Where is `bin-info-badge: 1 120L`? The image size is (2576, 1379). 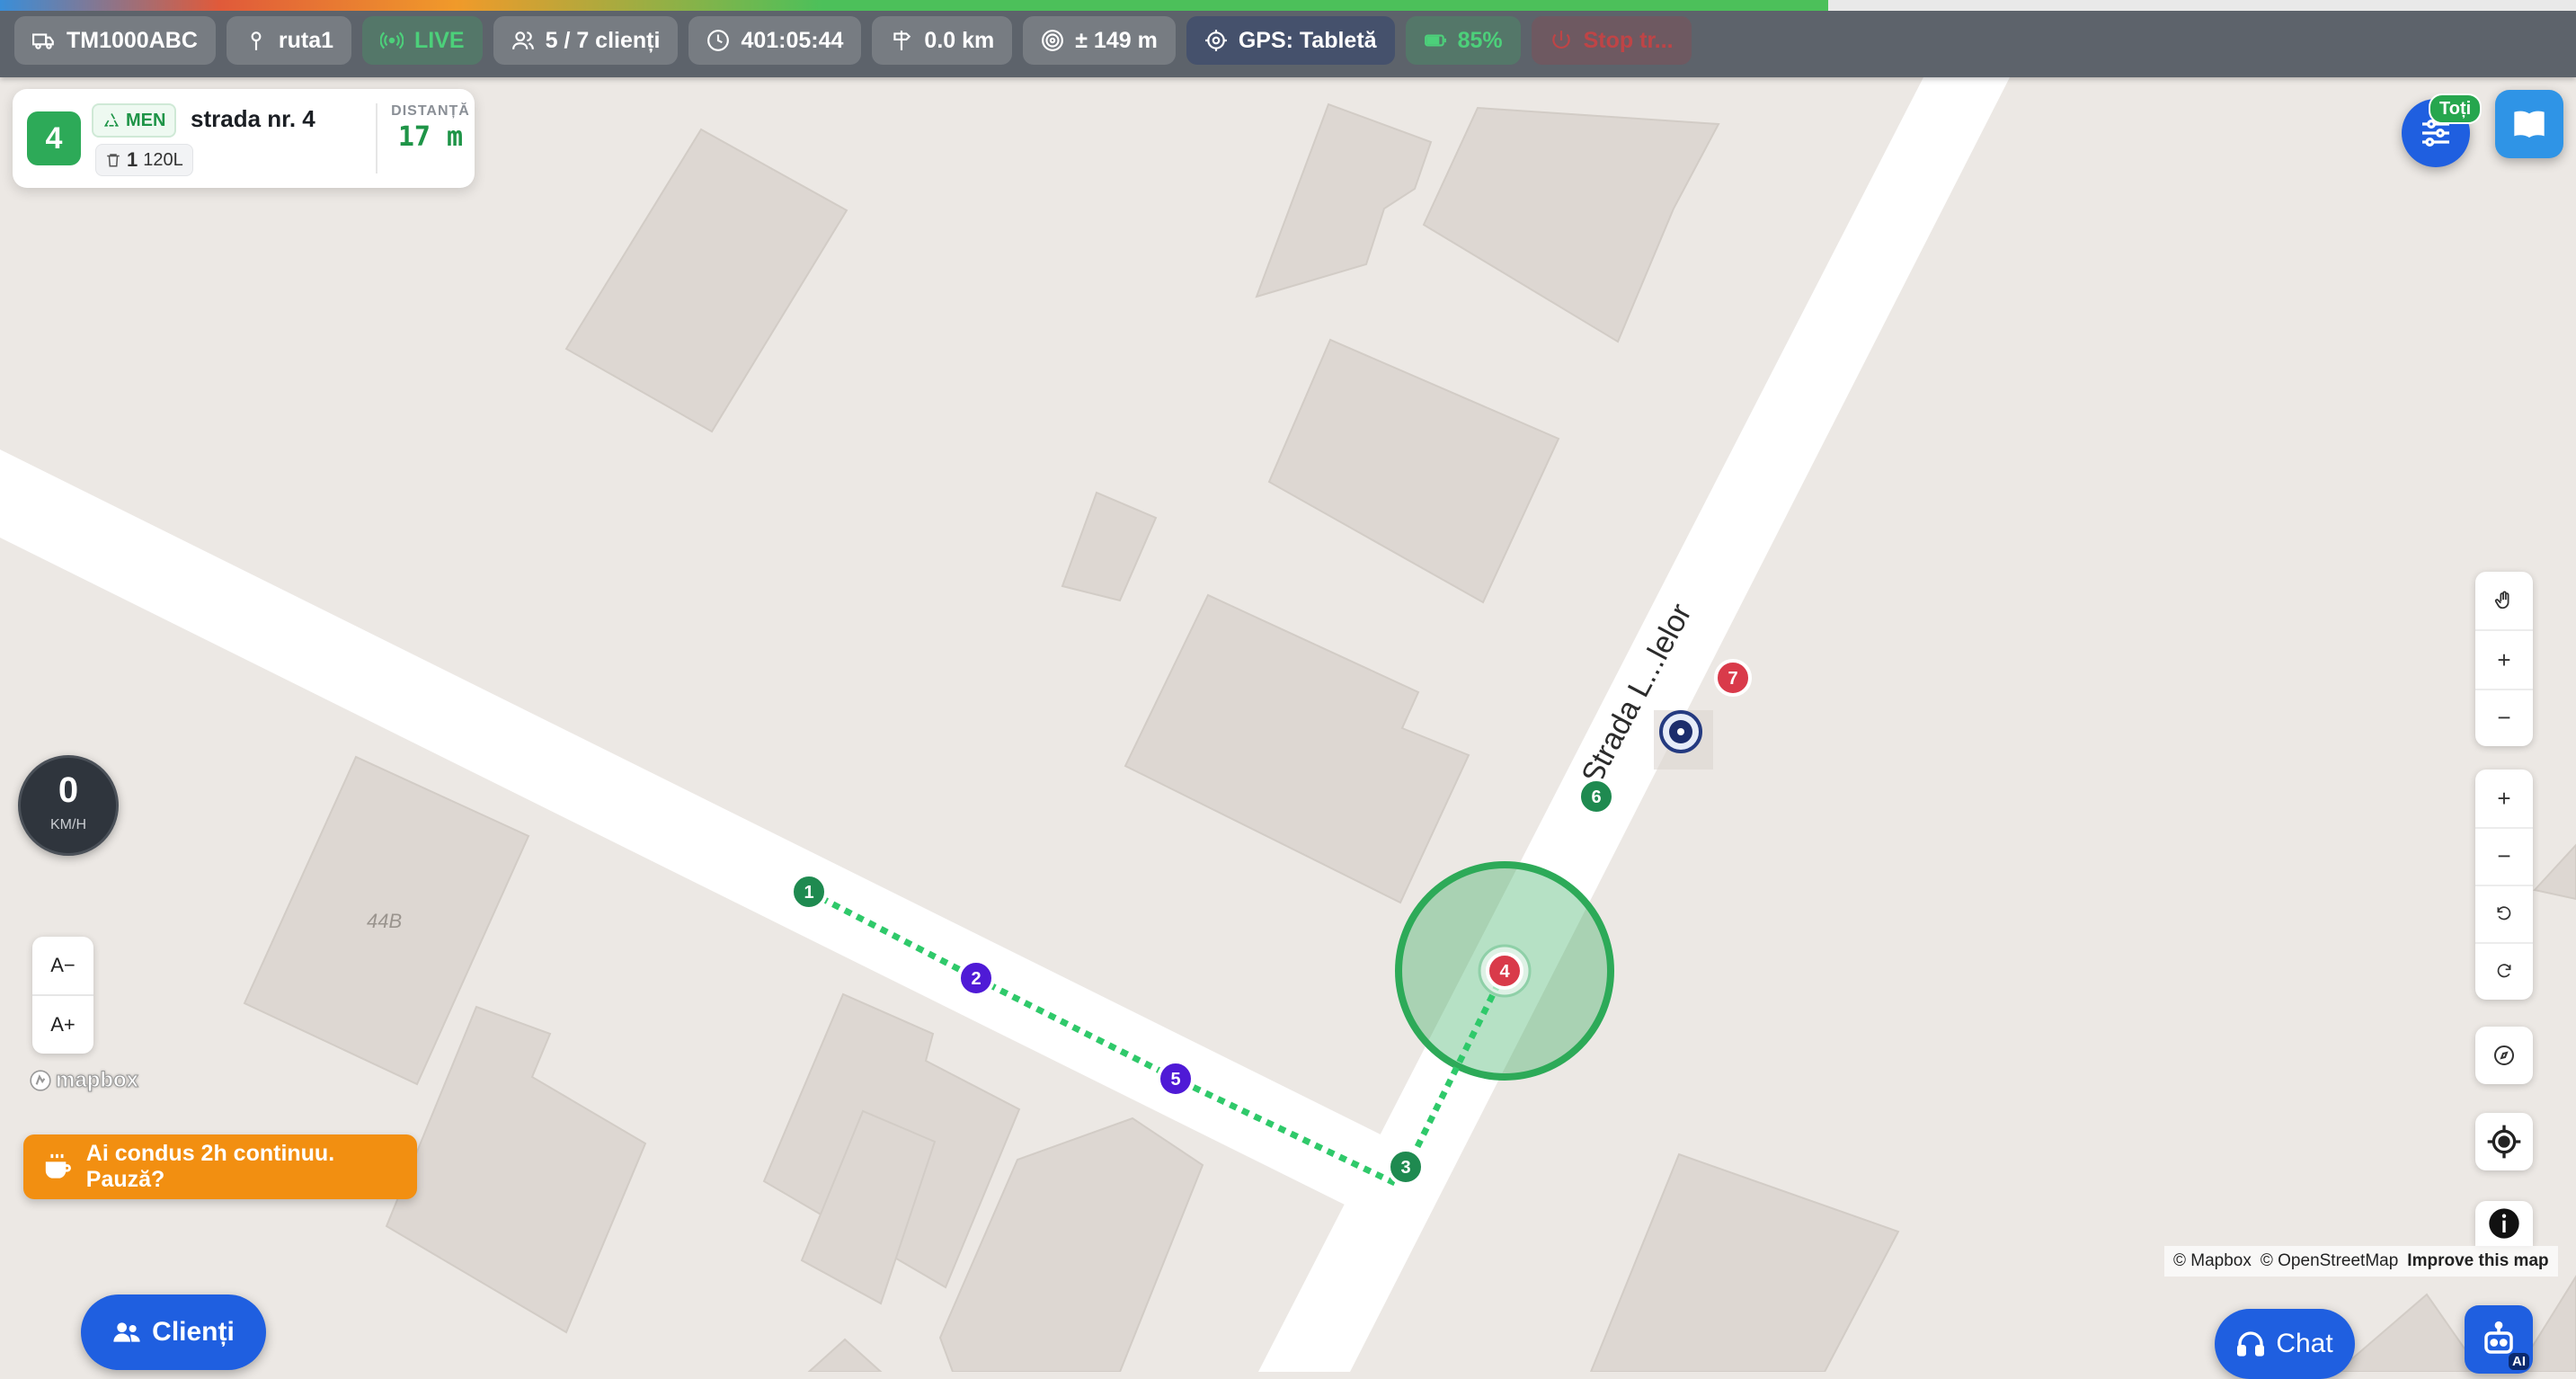
bin-info-badge: 1 120L is located at coordinates (144, 160).